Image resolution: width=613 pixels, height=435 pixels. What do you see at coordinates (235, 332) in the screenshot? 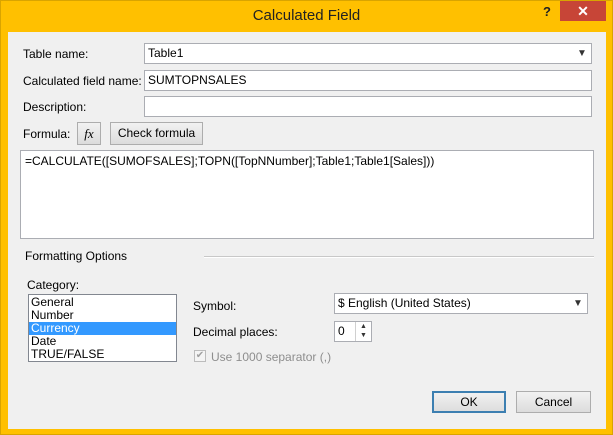
I see `decimal-places-label: Decimal places:` at bounding box center [235, 332].